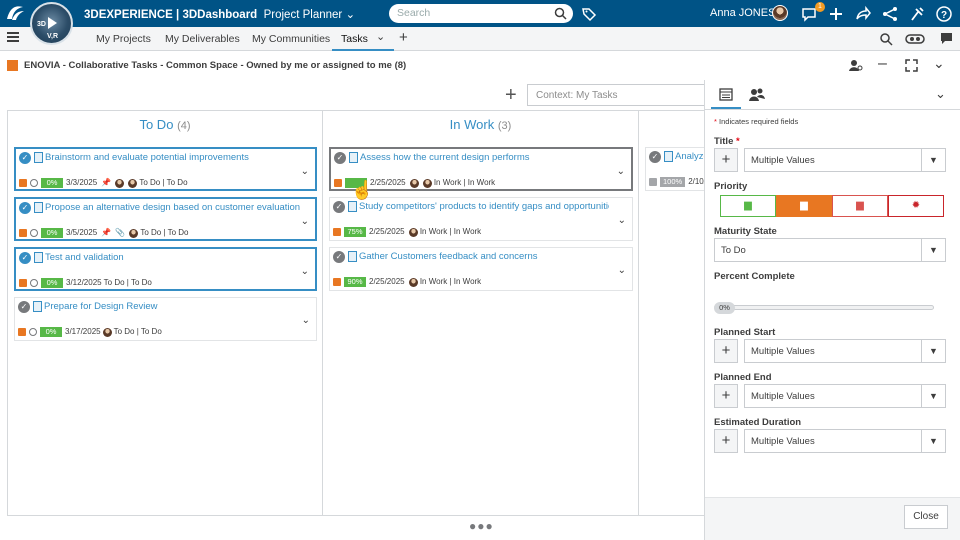 The height and width of the screenshot is (540, 960). I want to click on members-tab-icon, so click(757, 94).